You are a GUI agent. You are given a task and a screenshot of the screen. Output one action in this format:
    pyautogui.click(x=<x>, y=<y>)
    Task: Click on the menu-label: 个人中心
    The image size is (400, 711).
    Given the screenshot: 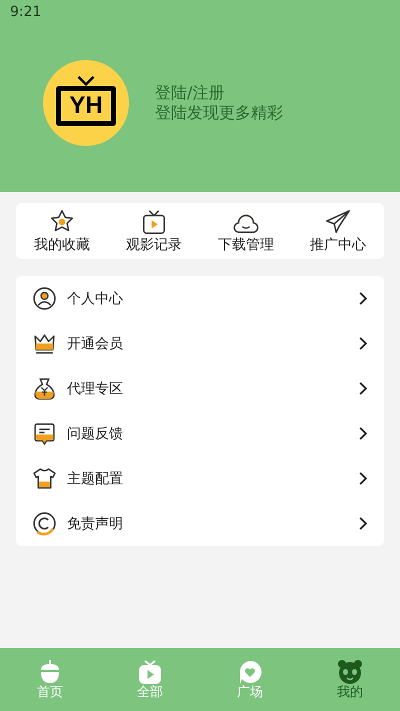 What is the action you would take?
    pyautogui.click(x=95, y=299)
    